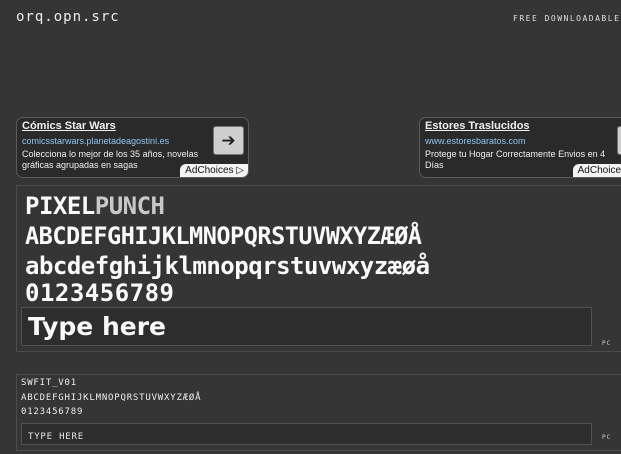 Image resolution: width=621 pixels, height=454 pixels. Describe the element at coordinates (69, 126) in the screenshot. I see `ad-title: Cómics Star Wars` at that location.